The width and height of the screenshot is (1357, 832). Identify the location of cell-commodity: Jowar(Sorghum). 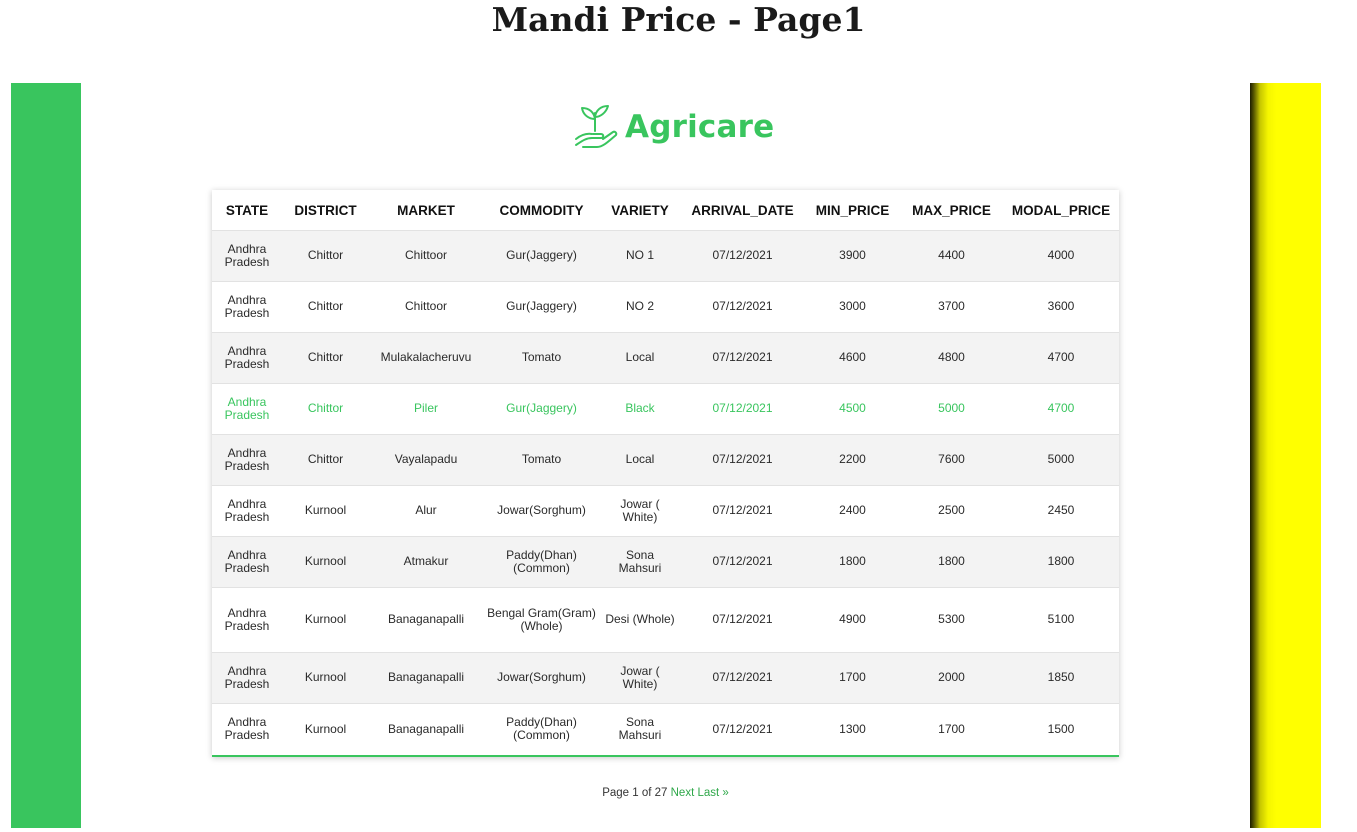
(541, 678).